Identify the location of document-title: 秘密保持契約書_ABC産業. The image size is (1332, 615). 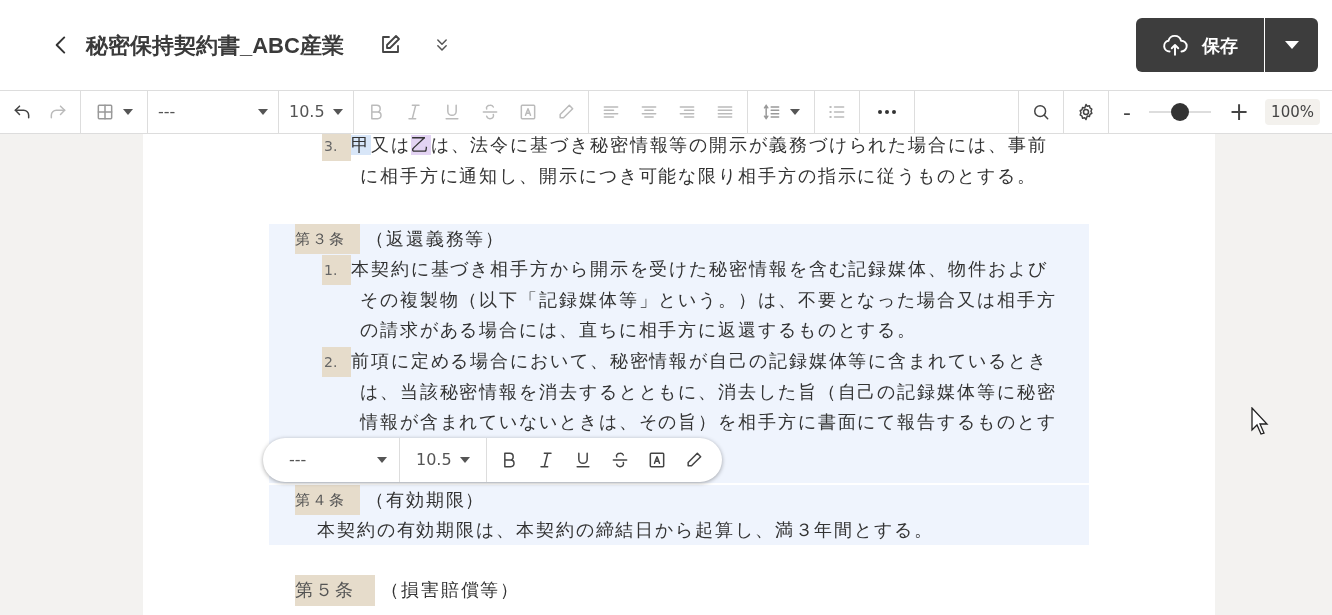
(215, 45).